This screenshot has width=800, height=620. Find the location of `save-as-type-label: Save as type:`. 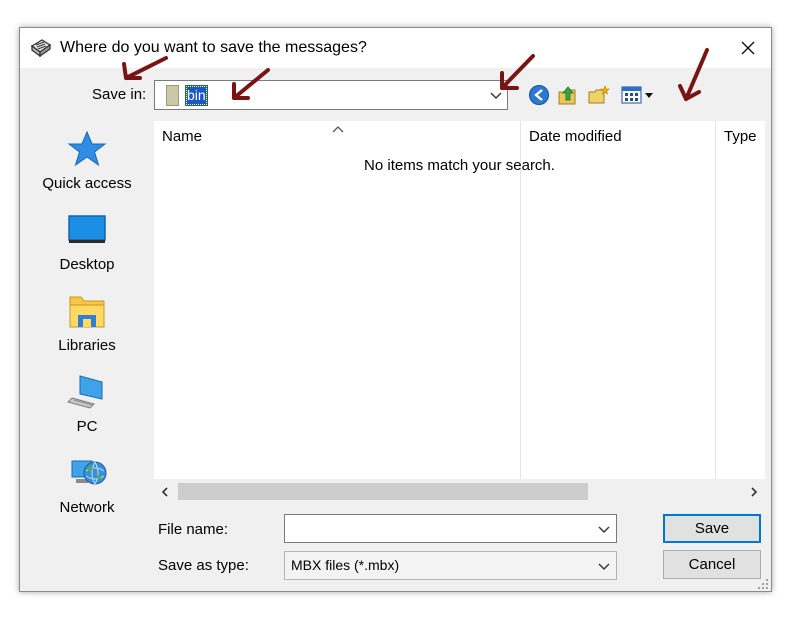

save-as-type-label: Save as type: is located at coordinates (203, 565).